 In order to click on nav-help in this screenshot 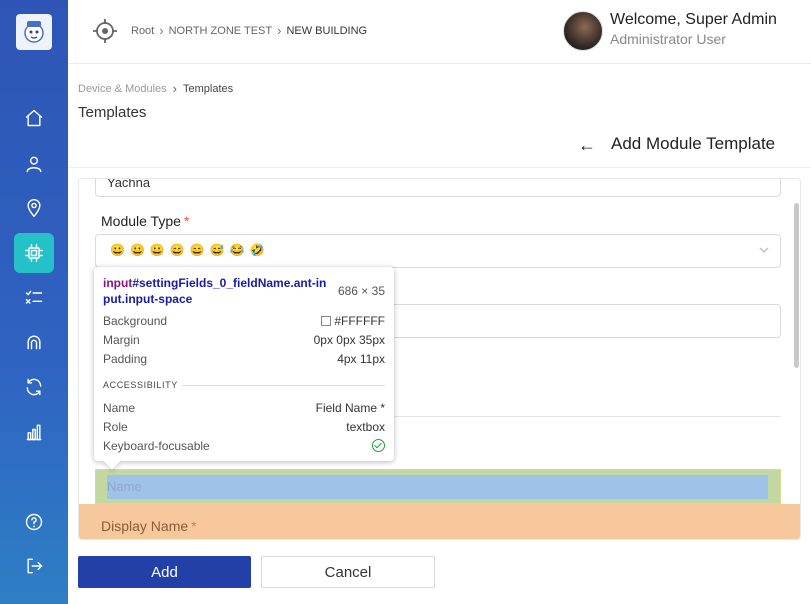, I will do `click(34, 522)`.